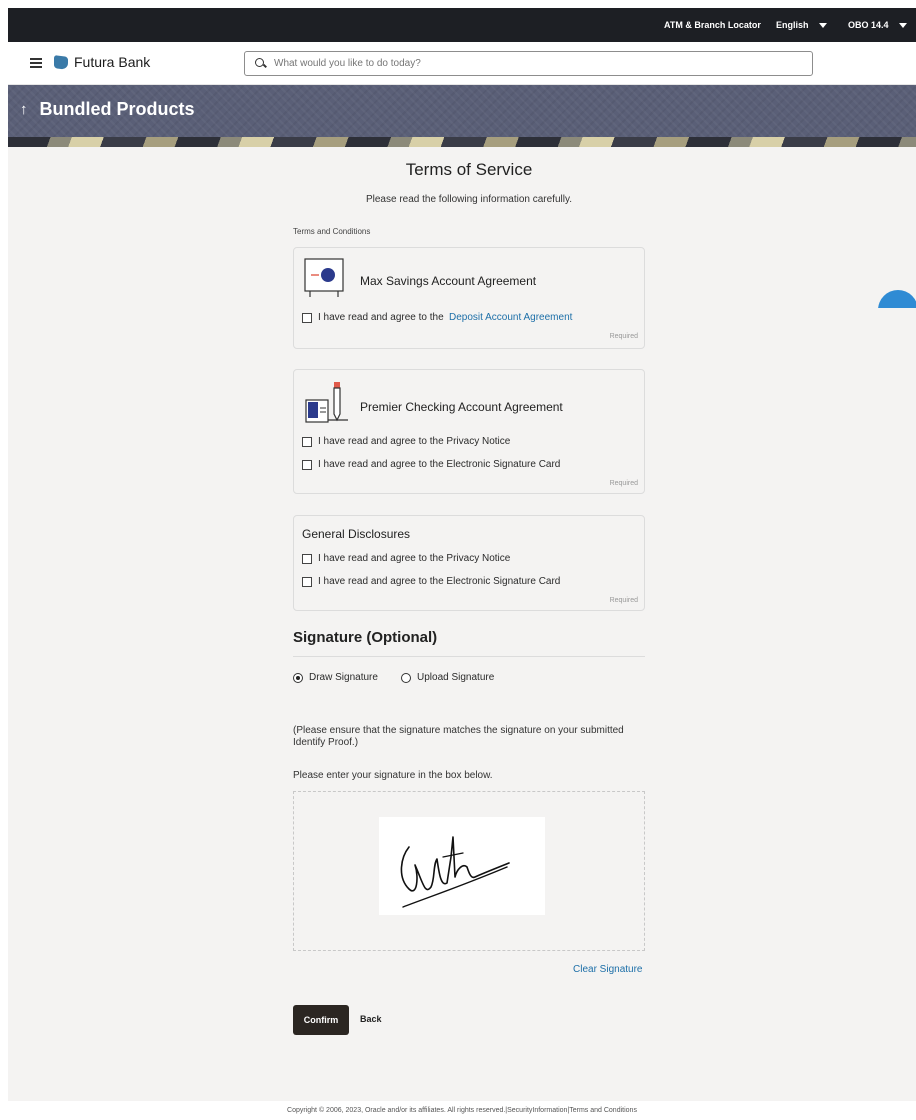 The image size is (916, 1120). What do you see at coordinates (455, 872) in the screenshot?
I see `signature-drawing` at bounding box center [455, 872].